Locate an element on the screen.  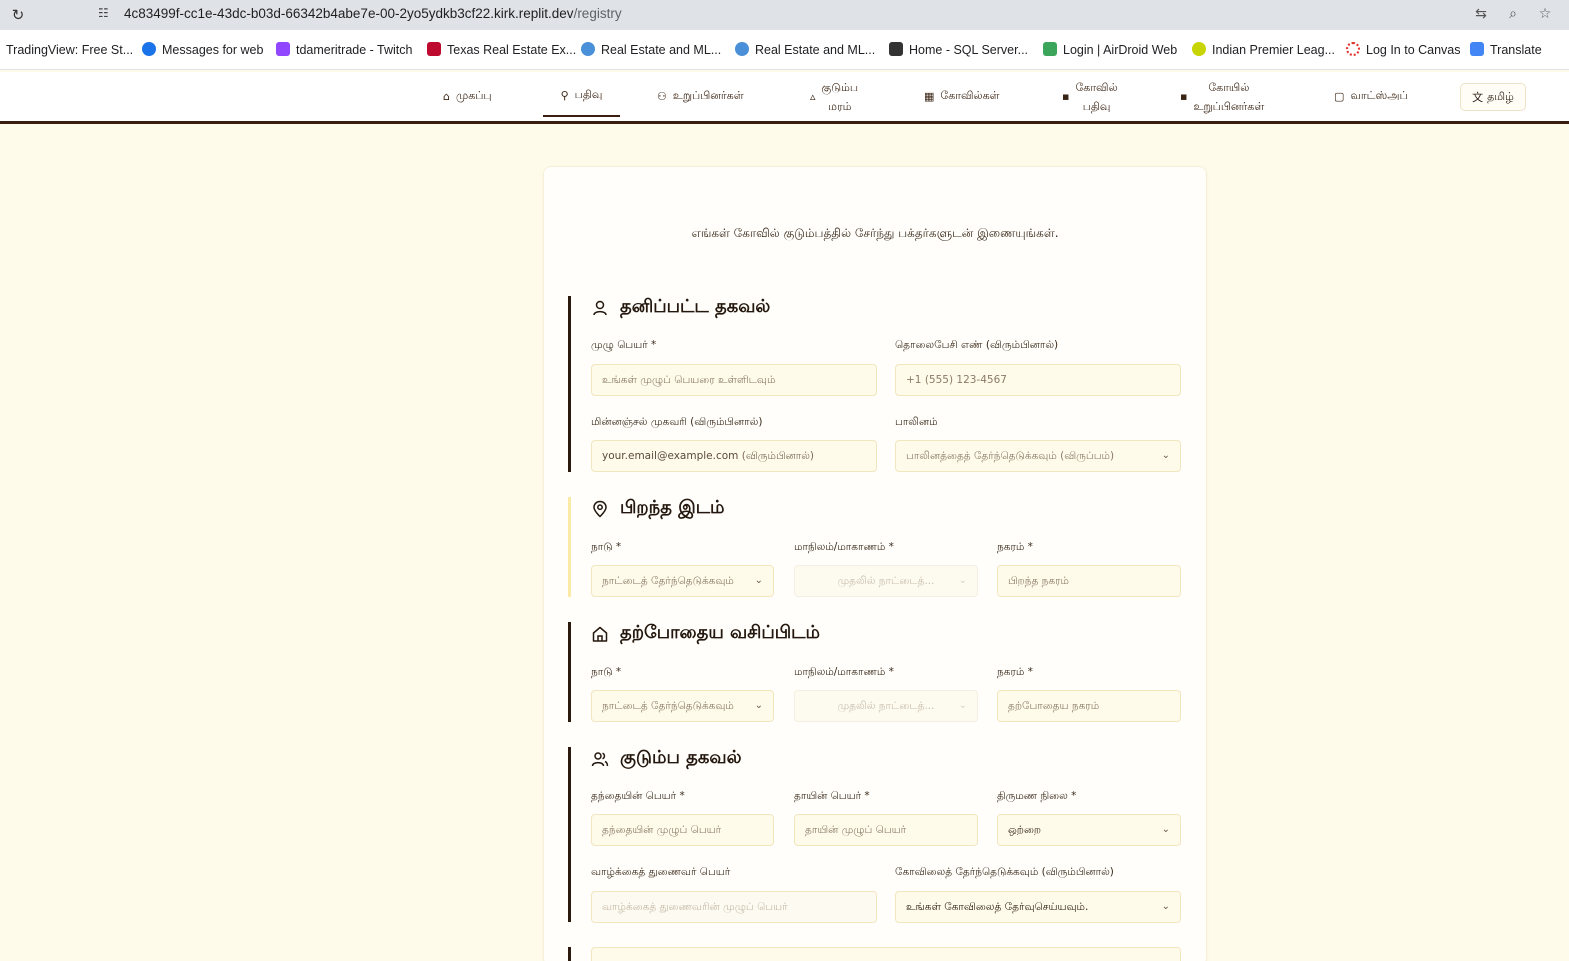
messages-icon is located at coordinates (149, 49).